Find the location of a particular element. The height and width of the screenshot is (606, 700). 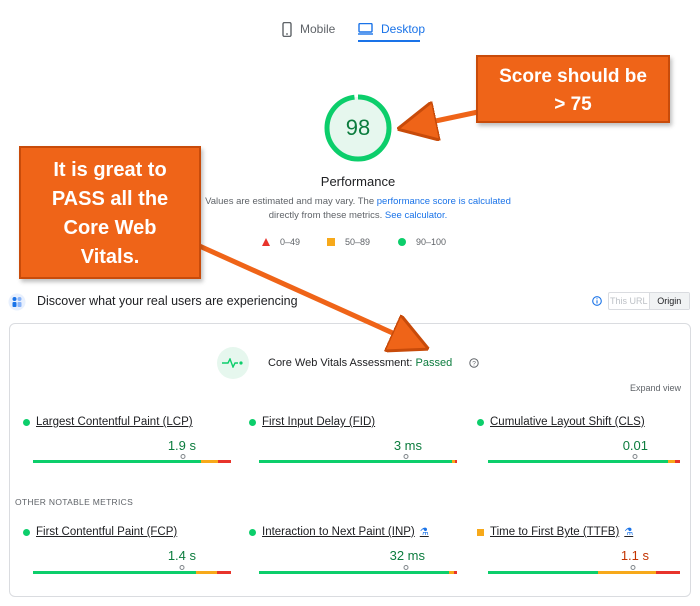

metric-fid-bar is located at coordinates (358, 458).